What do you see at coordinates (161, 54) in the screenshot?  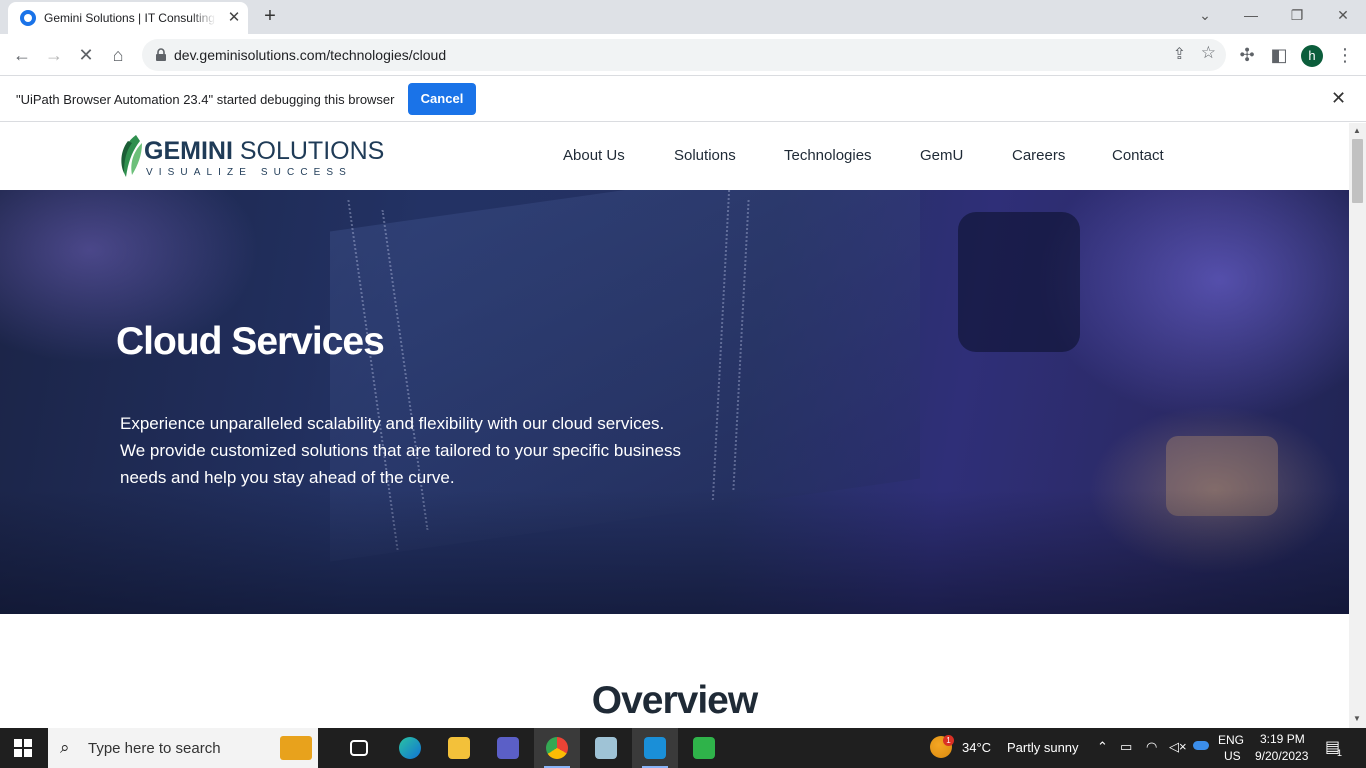 I see `lock-icon` at bounding box center [161, 54].